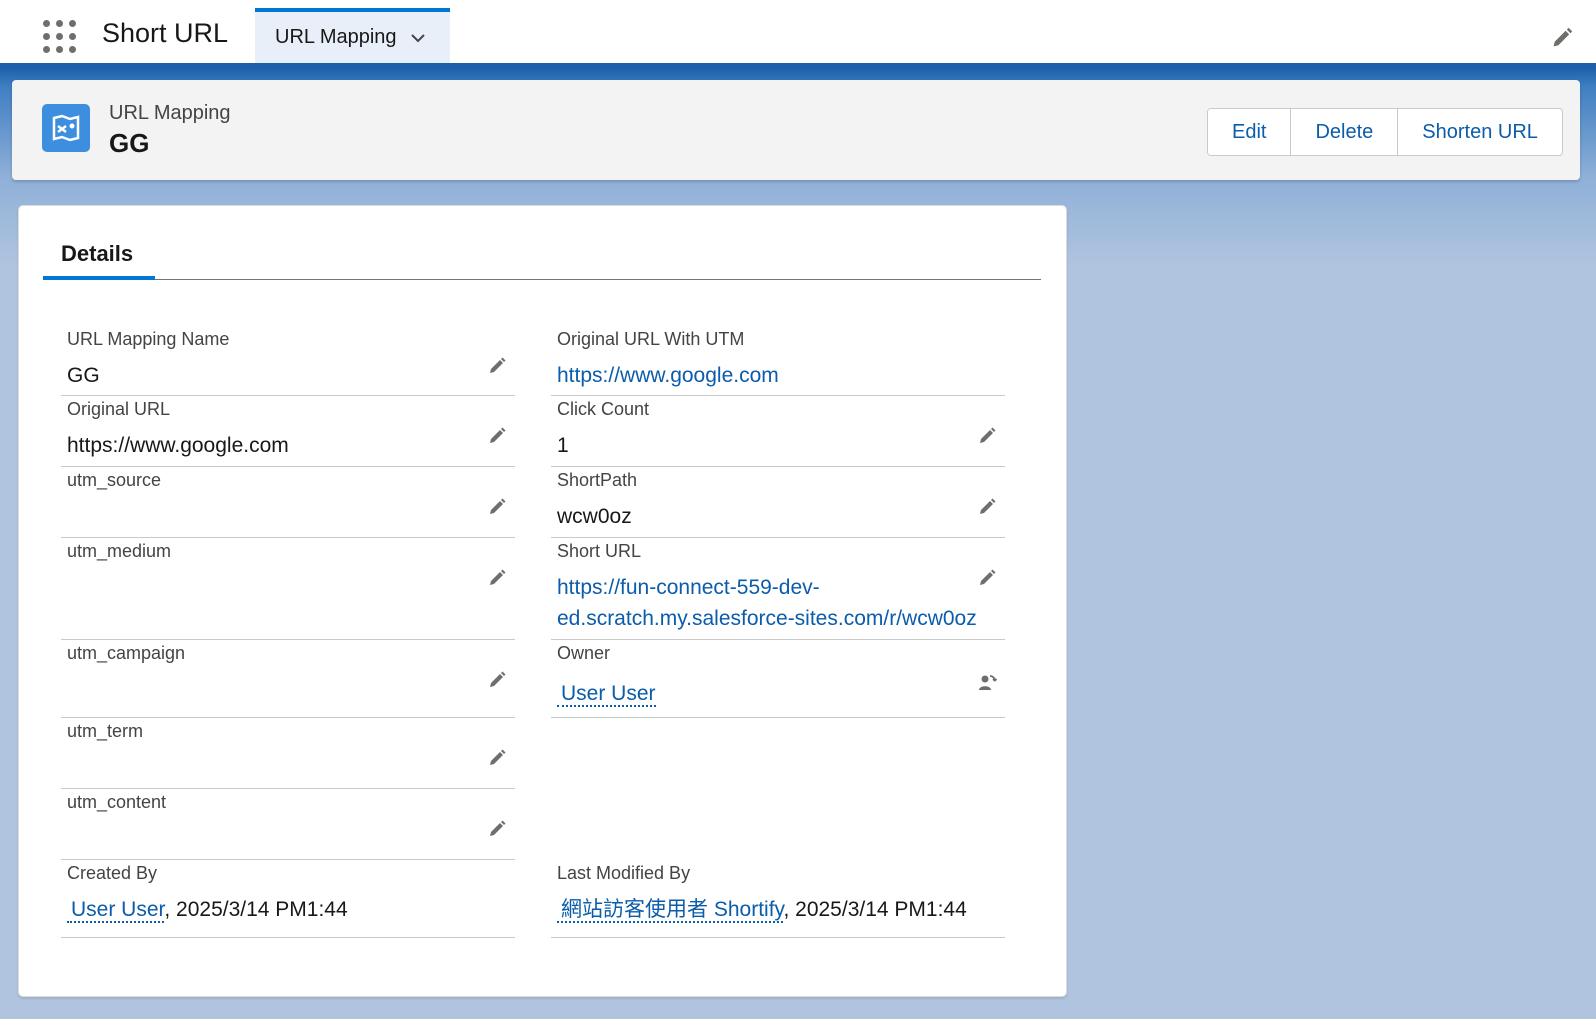 This screenshot has width=1596, height=1019. Describe the element at coordinates (83, 375) in the screenshot. I see `field-value: GG` at that location.